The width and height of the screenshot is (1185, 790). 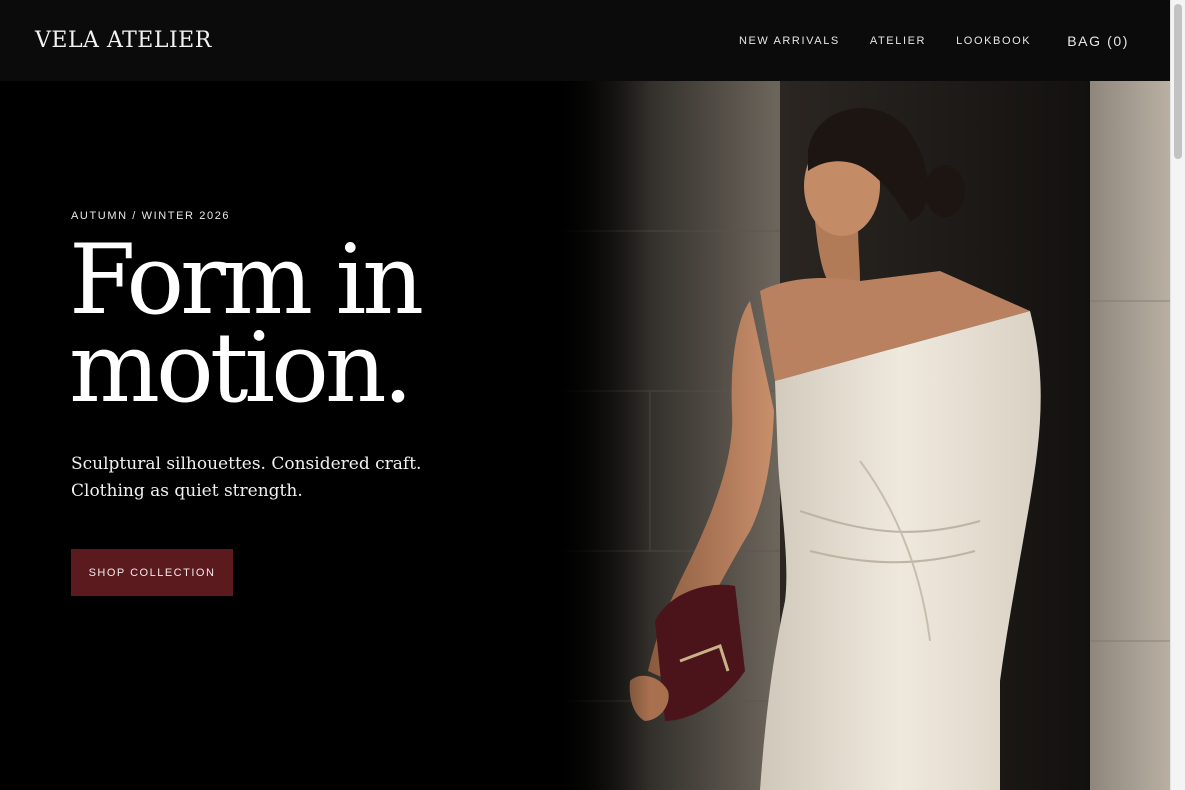 I want to click on nav-new-arrivals: NEW ARRIVALS, so click(x=789, y=41).